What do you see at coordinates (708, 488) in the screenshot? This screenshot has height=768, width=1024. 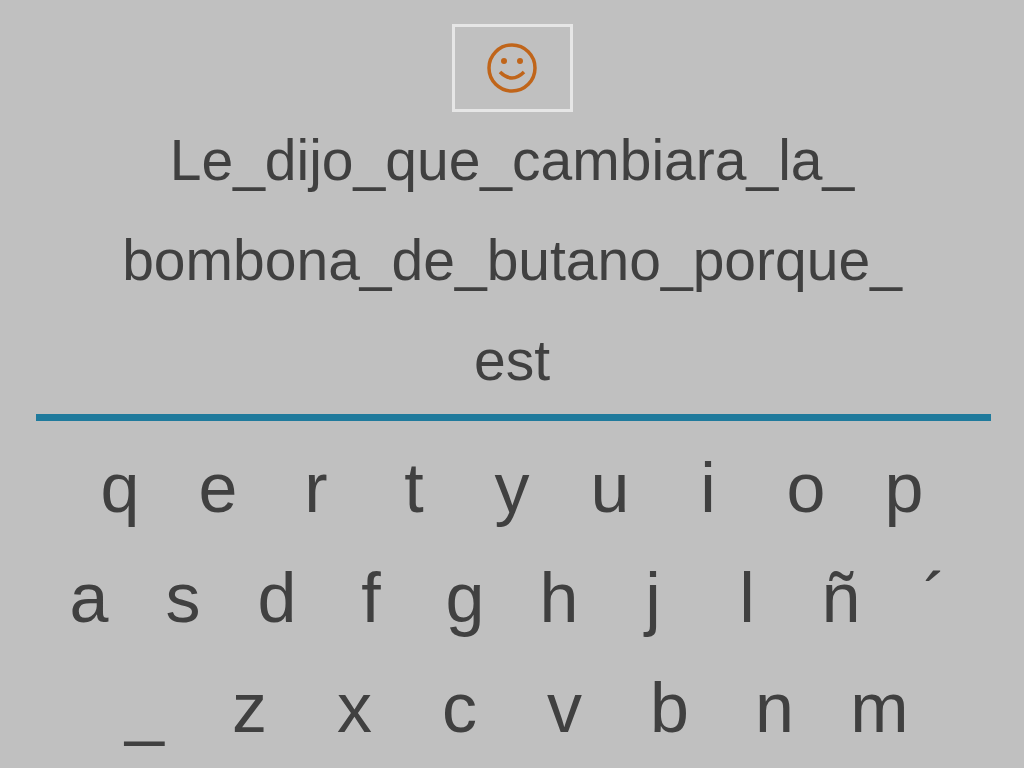 I see `letter-key: i` at bounding box center [708, 488].